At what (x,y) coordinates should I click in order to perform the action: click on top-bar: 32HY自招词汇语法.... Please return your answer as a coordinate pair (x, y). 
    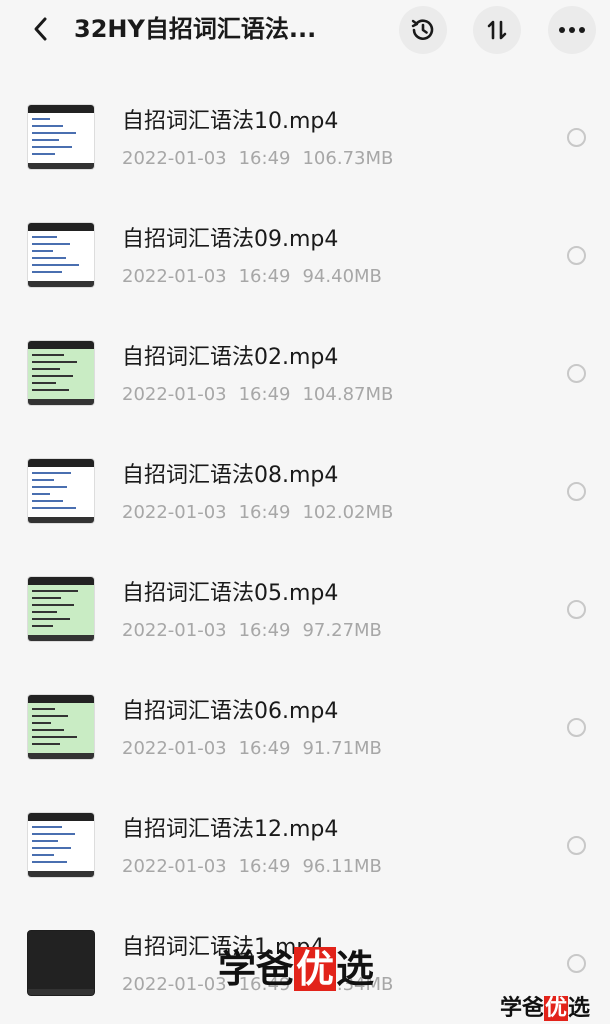
    Looking at the image, I should click on (305, 31).